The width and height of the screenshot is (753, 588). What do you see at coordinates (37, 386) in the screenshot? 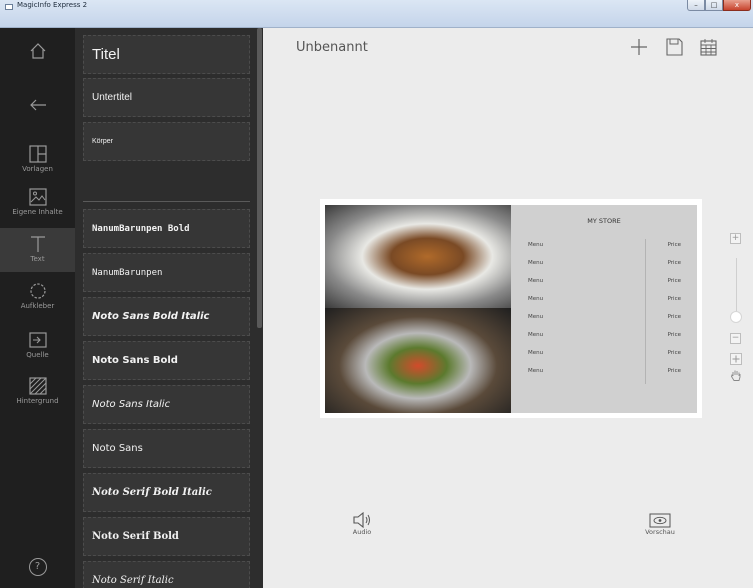
I see `background-icon` at bounding box center [37, 386].